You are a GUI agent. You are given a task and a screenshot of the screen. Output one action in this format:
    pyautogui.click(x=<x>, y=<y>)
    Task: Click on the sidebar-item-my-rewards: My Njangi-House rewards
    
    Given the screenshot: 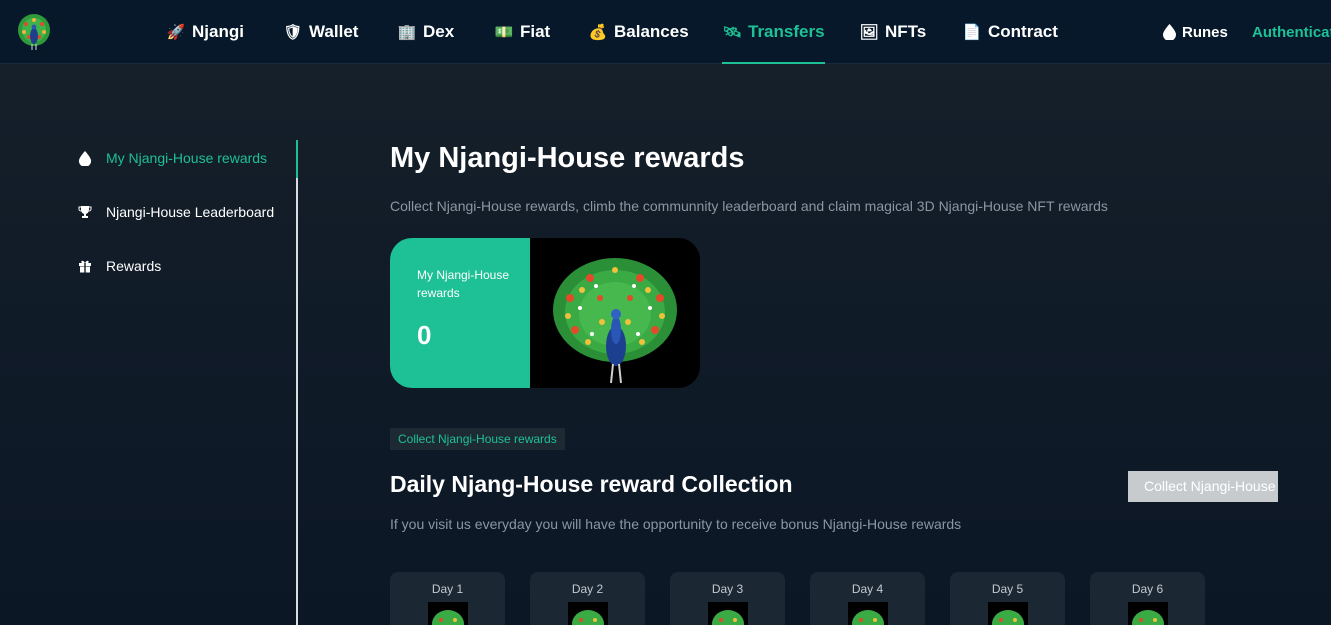 What is the action you would take?
    pyautogui.click(x=172, y=158)
    